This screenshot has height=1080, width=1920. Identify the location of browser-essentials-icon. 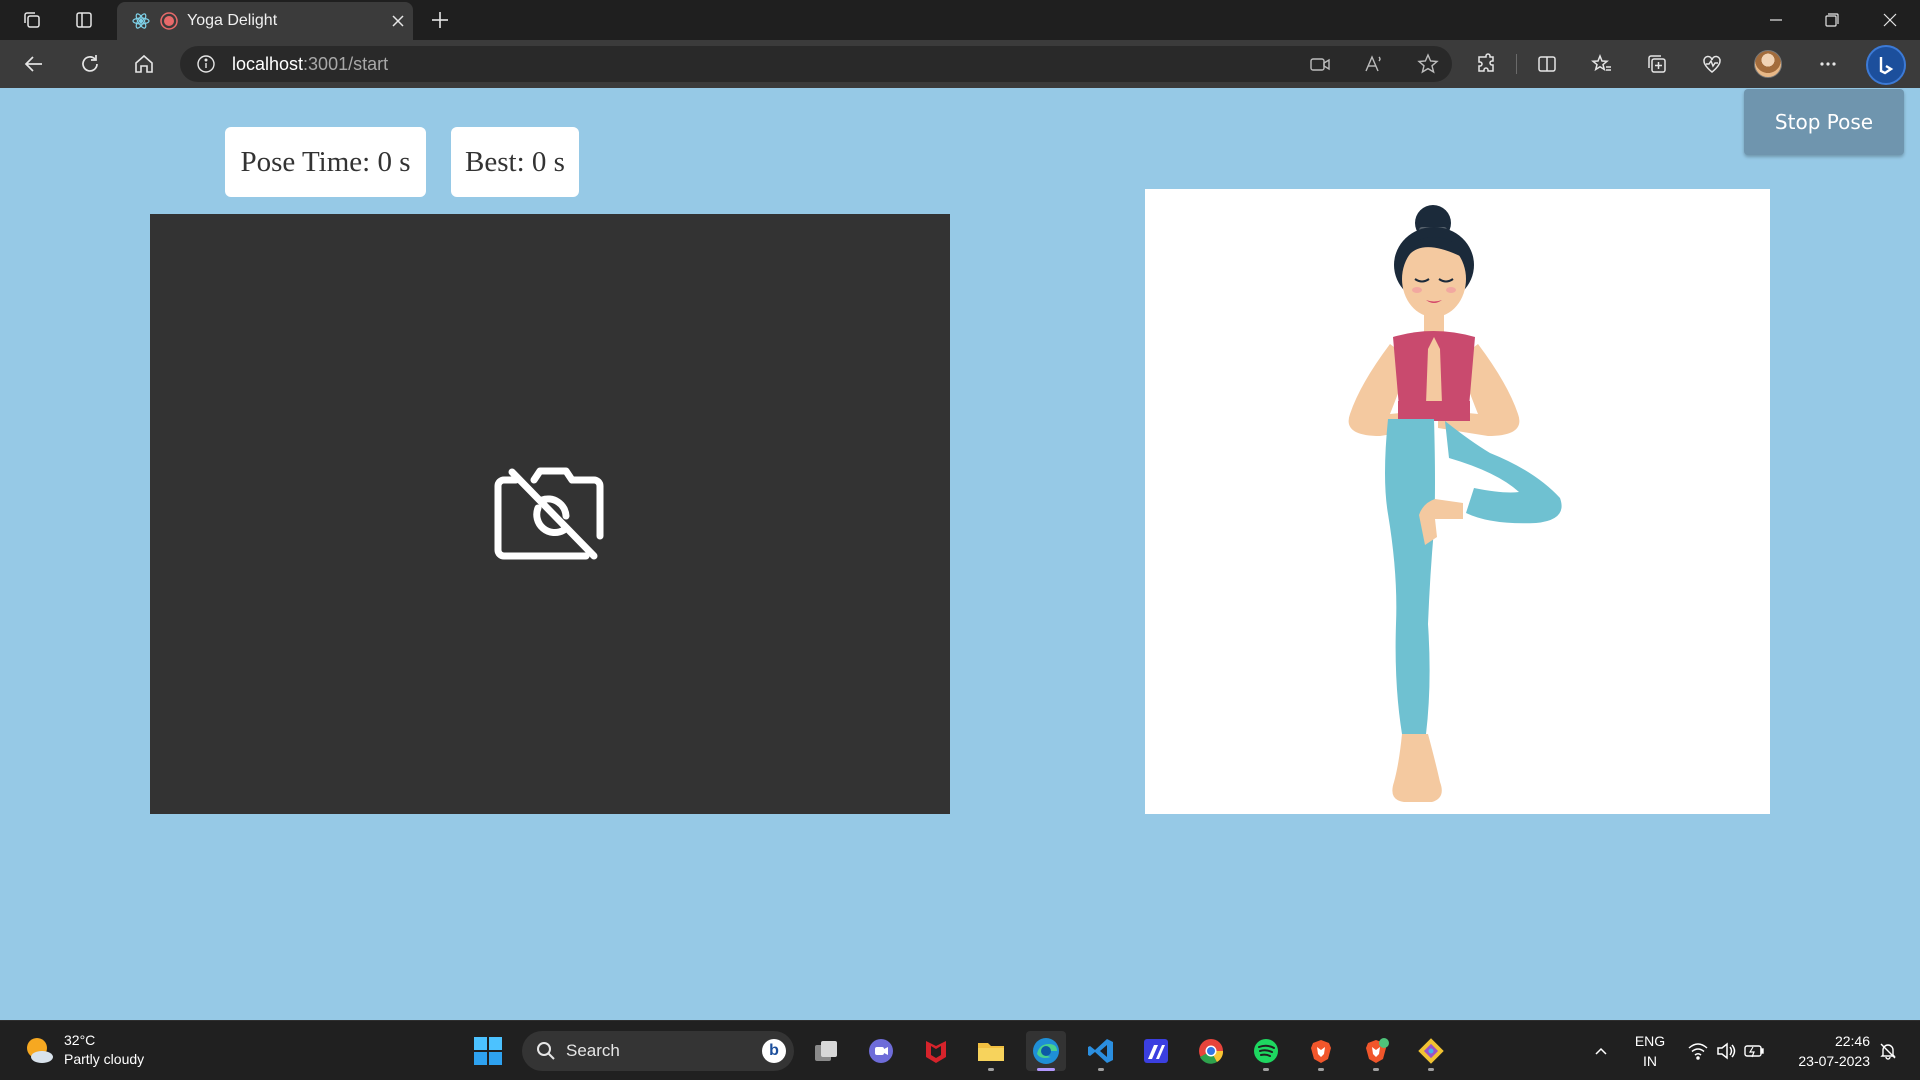
(1712, 64).